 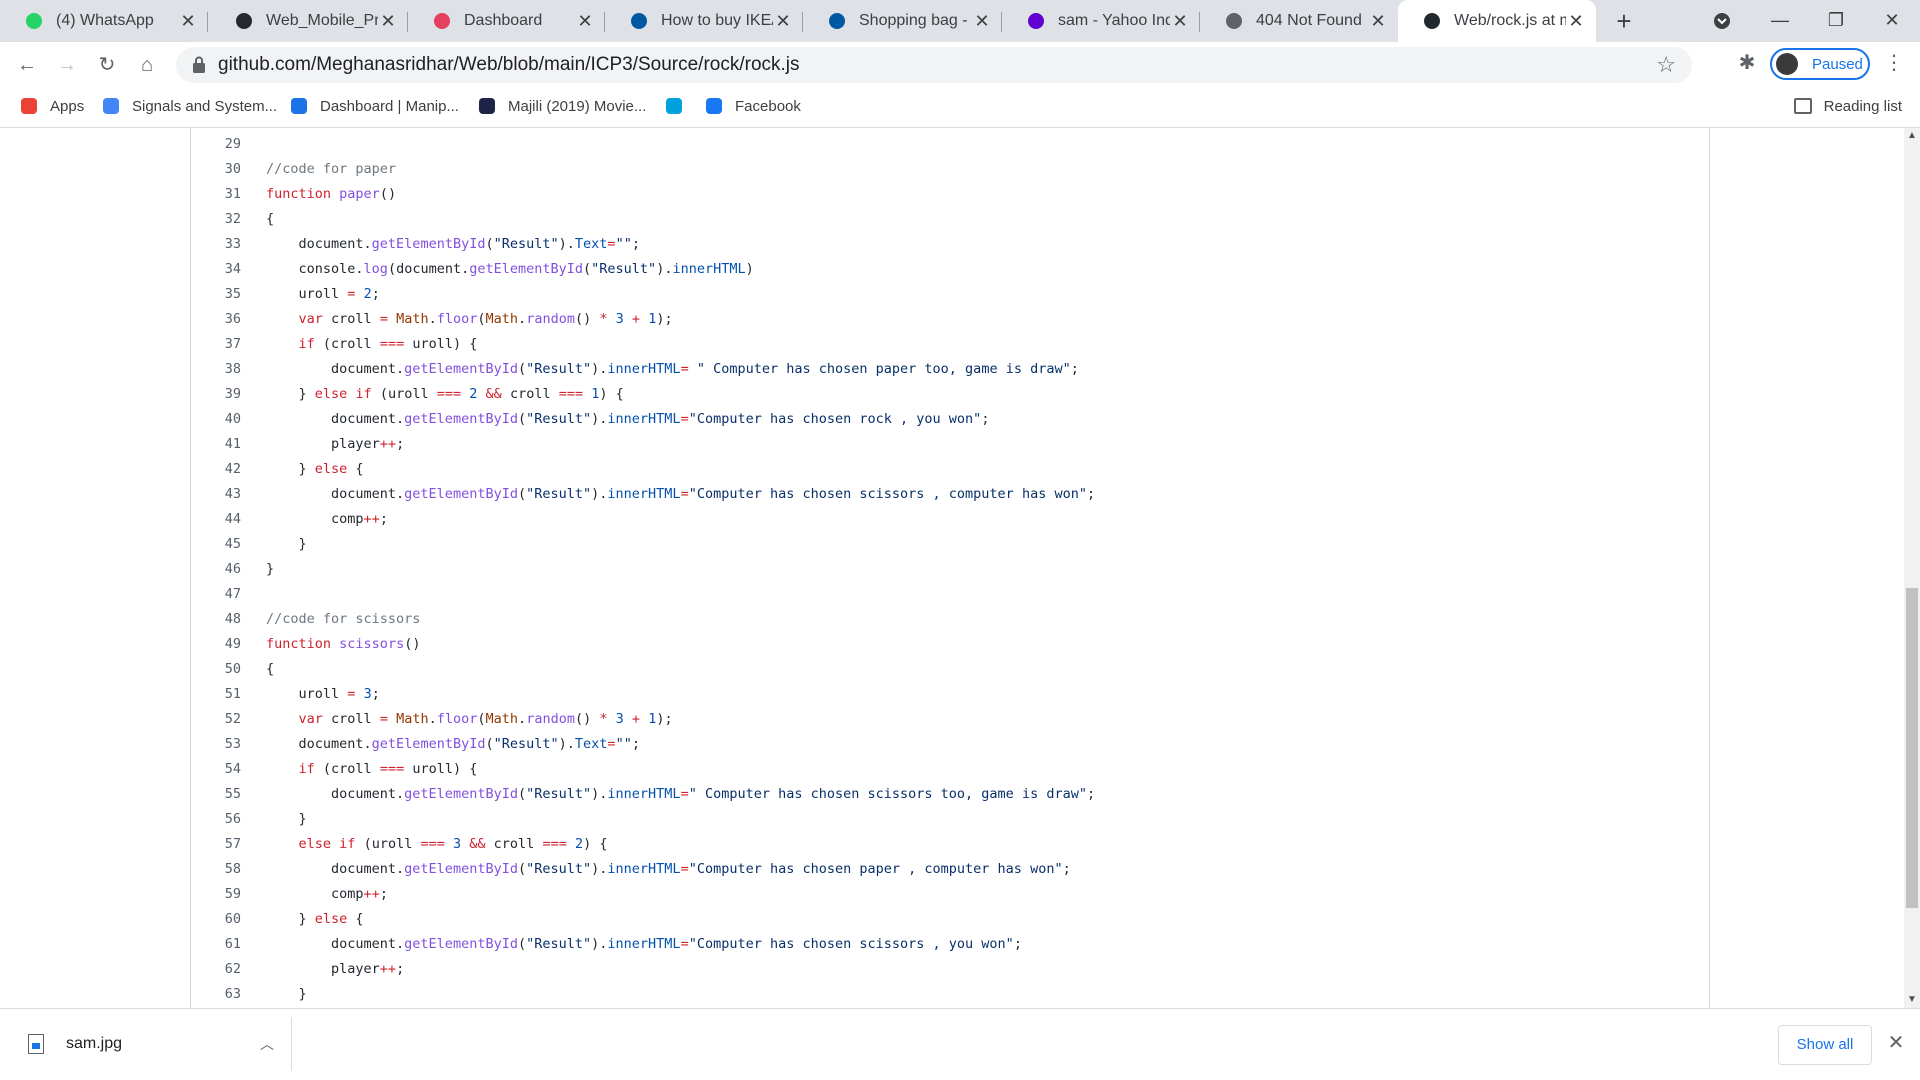 I want to click on tab: Dashboard ✕, so click(x=506, y=21).